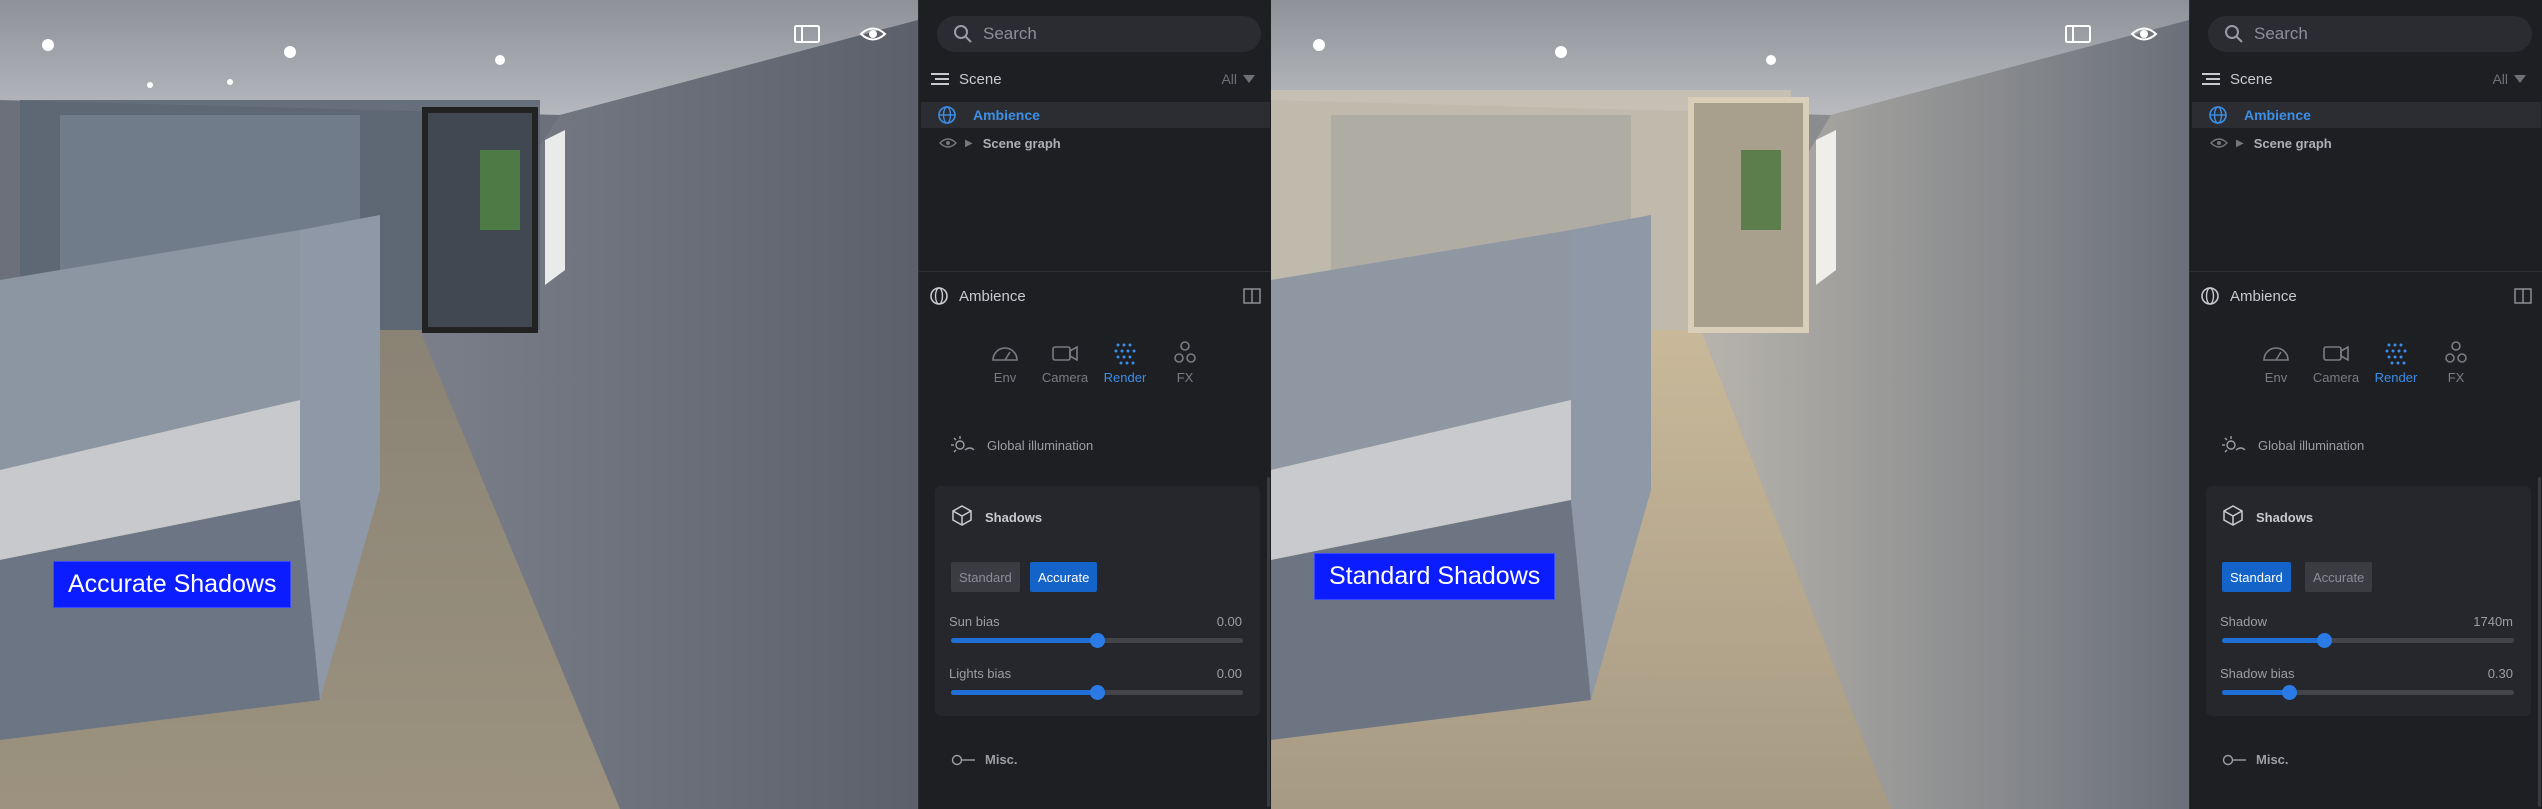 The image size is (2542, 809). Describe the element at coordinates (1435, 576) in the screenshot. I see `comparison-caption: Standard Shadows` at that location.